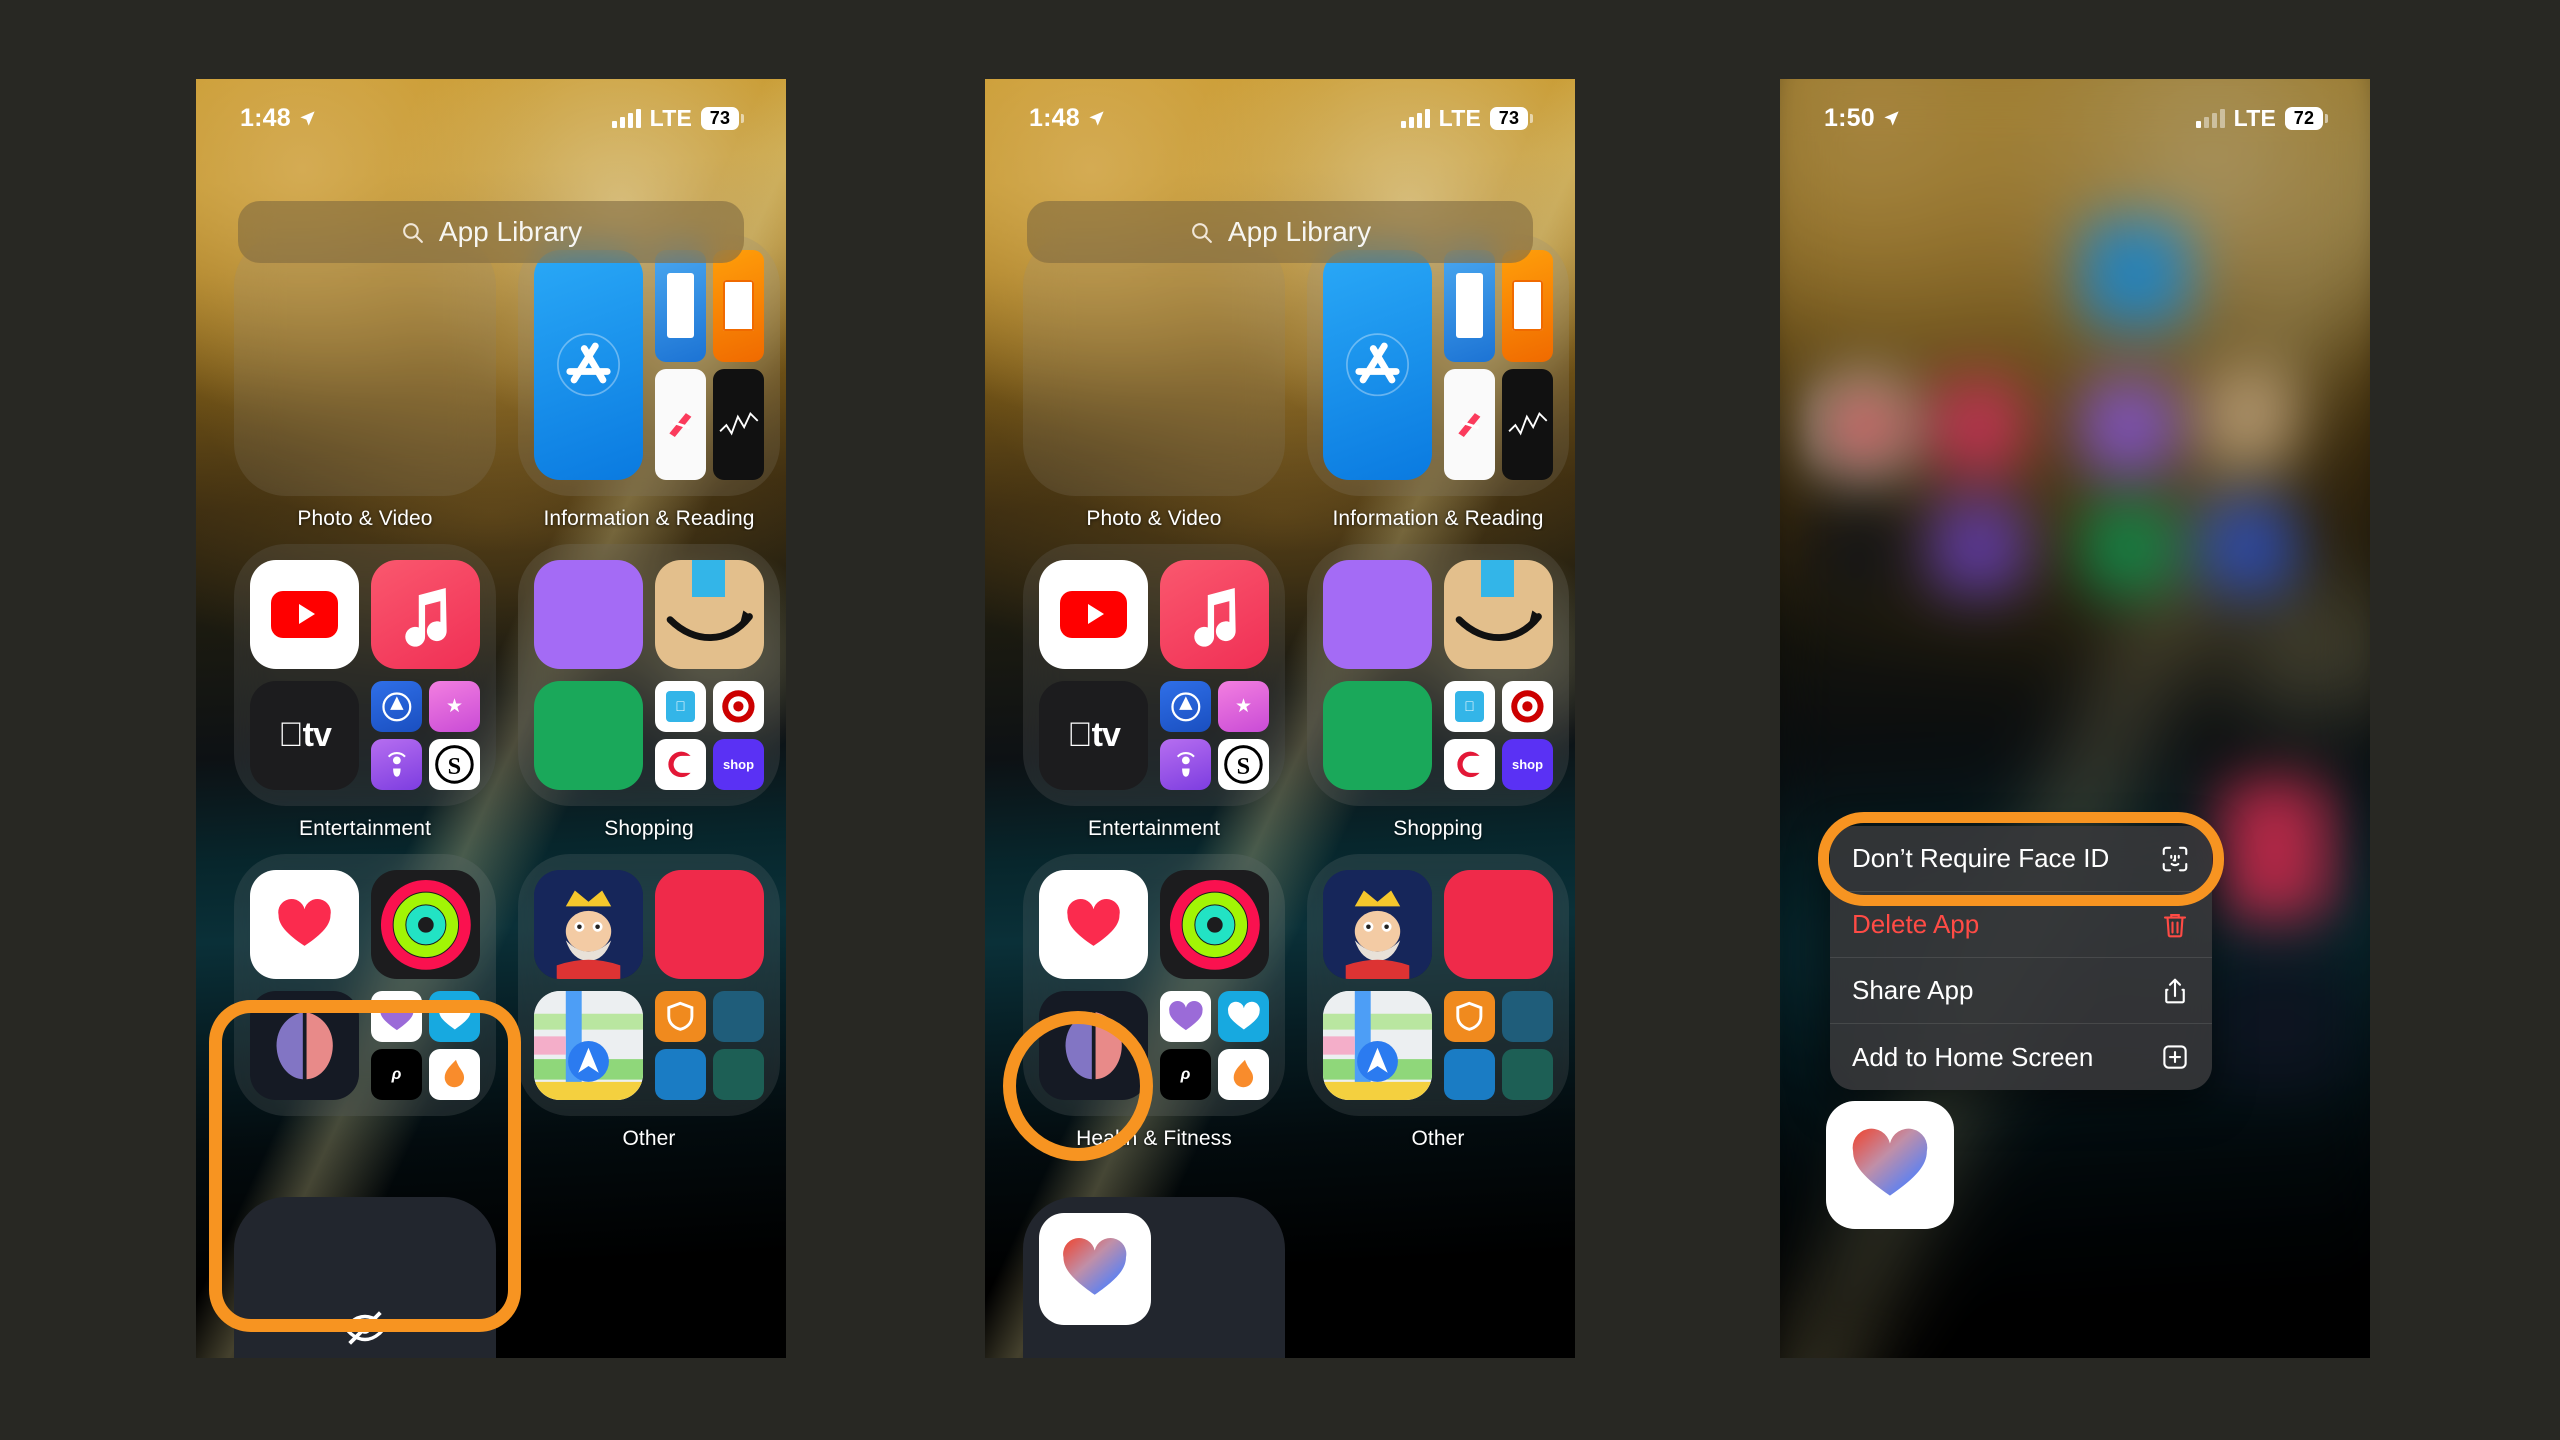 The height and width of the screenshot is (1440, 2560). What do you see at coordinates (304, 1045) in the screenshot?
I see `app-icon-butterfly` at bounding box center [304, 1045].